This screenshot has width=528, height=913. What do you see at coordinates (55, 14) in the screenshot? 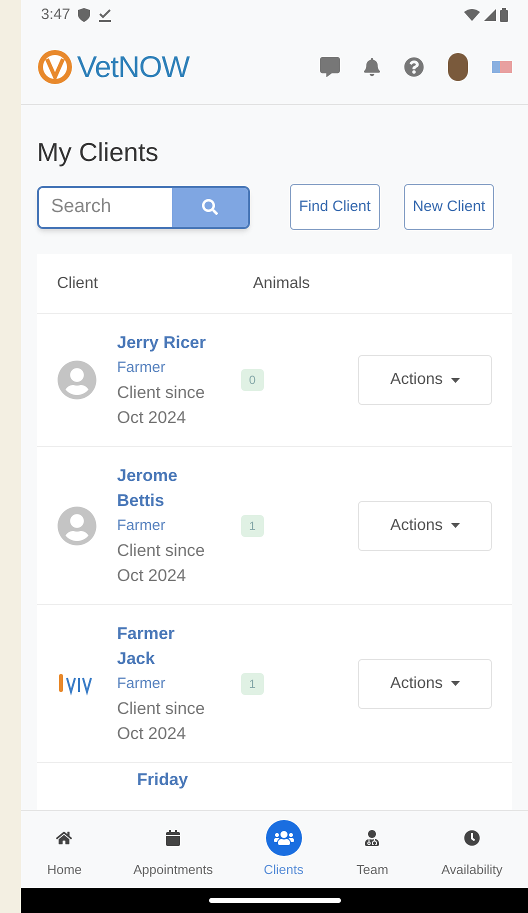
I see `status-time: 3:47` at bounding box center [55, 14].